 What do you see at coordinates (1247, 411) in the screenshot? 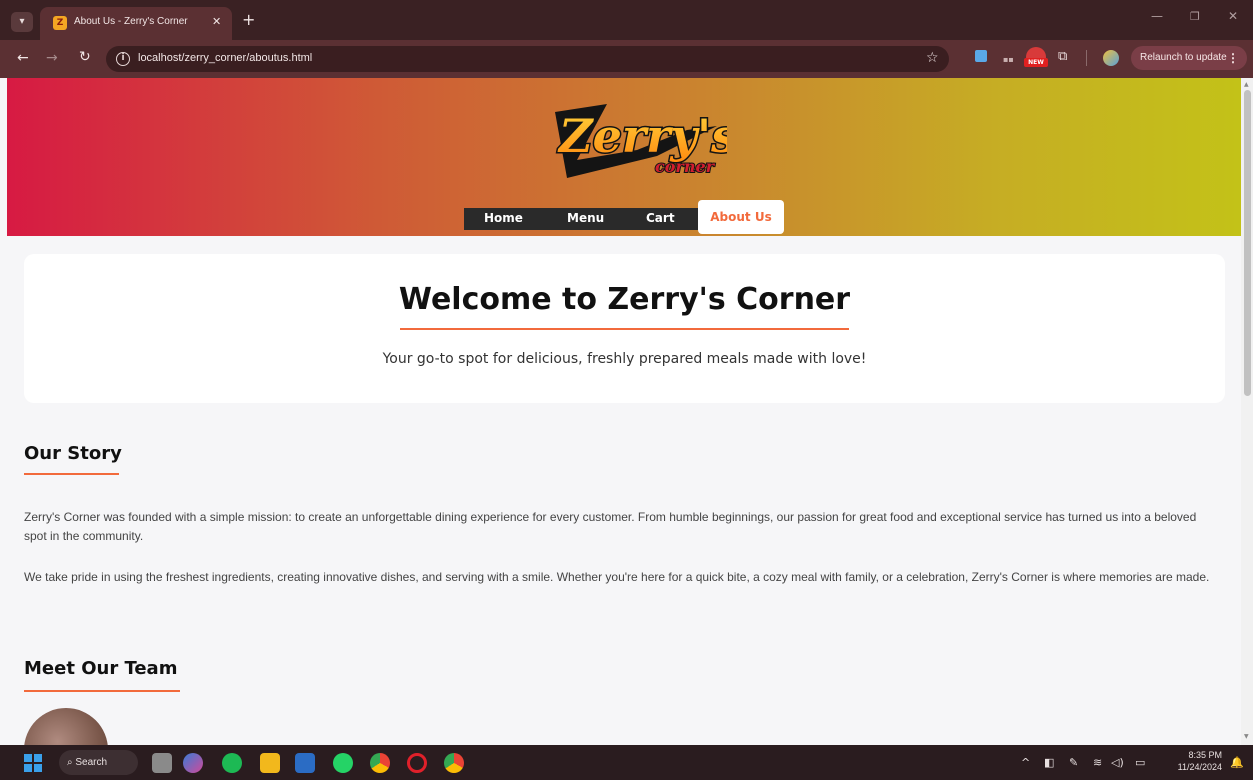
I see `page-scrollbar: ▲ ▼` at bounding box center [1247, 411].